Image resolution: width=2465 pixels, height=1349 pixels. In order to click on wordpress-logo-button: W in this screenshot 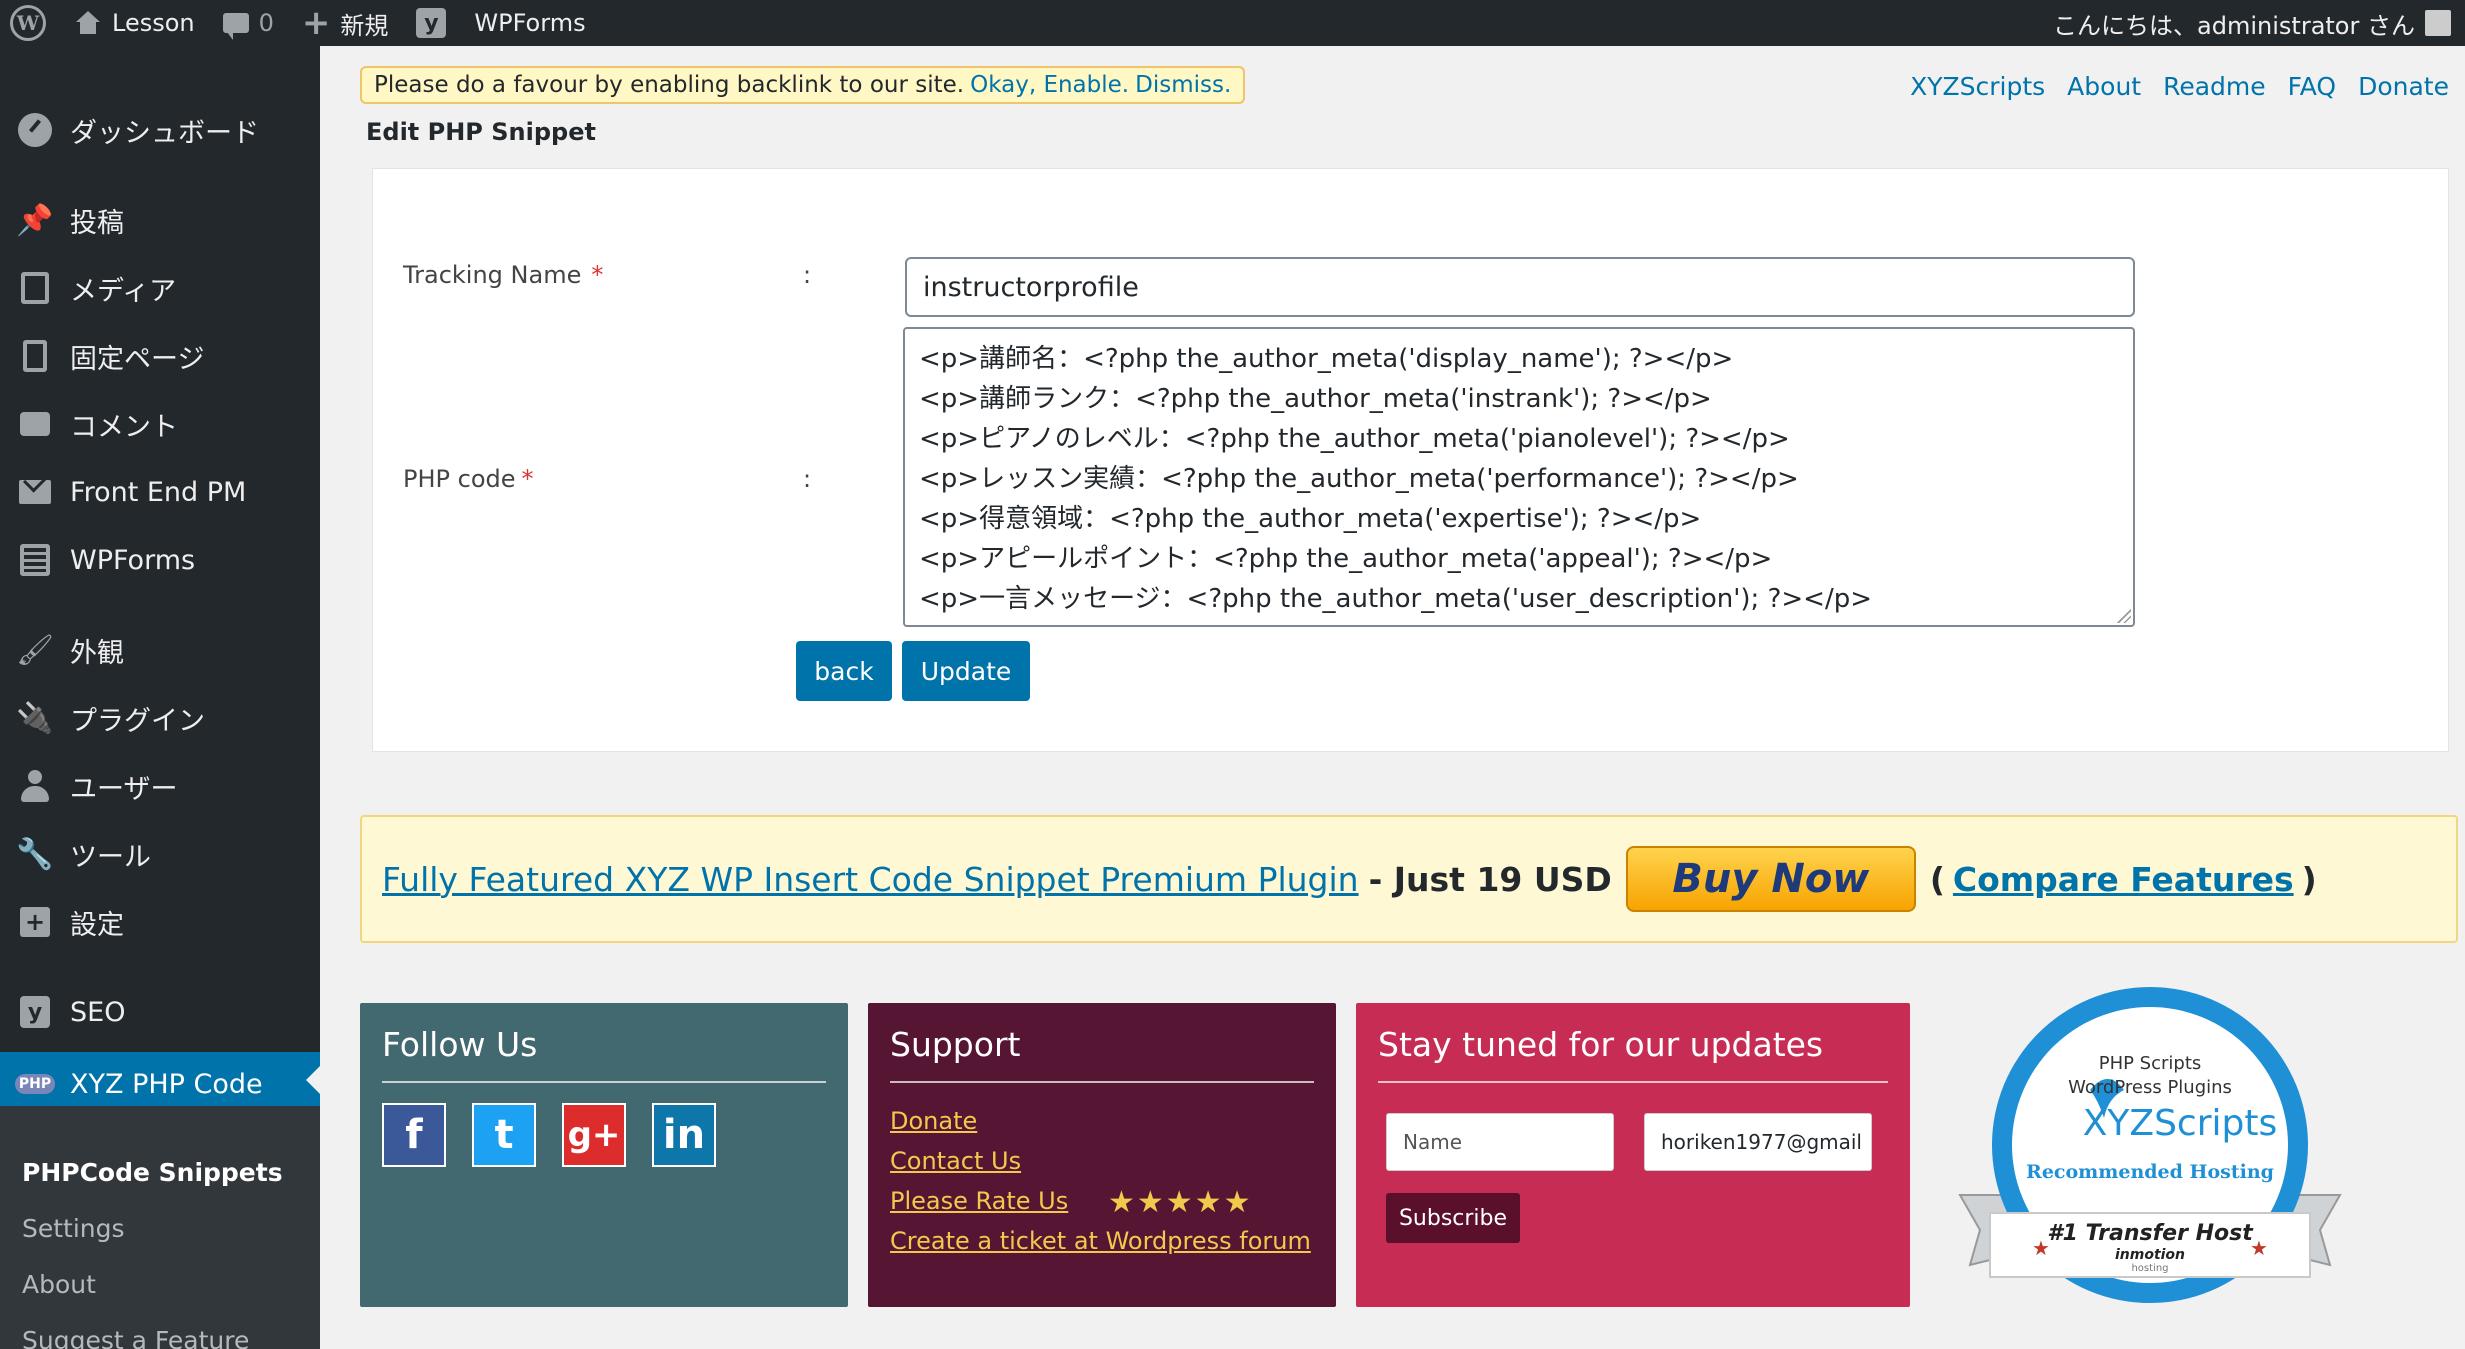, I will do `click(30, 23)`.